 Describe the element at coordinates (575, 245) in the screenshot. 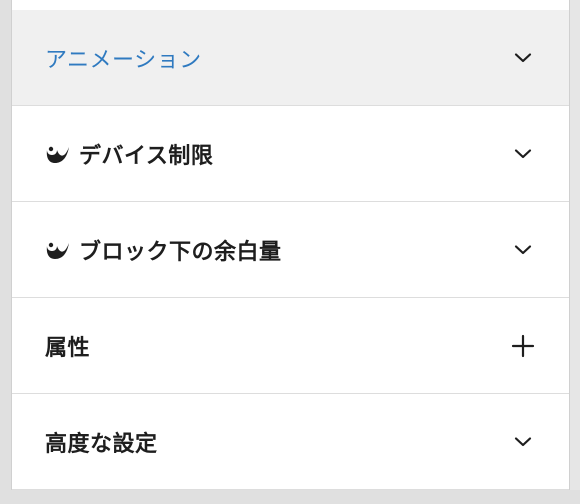

I see `sidebar-scroll-edge` at that location.